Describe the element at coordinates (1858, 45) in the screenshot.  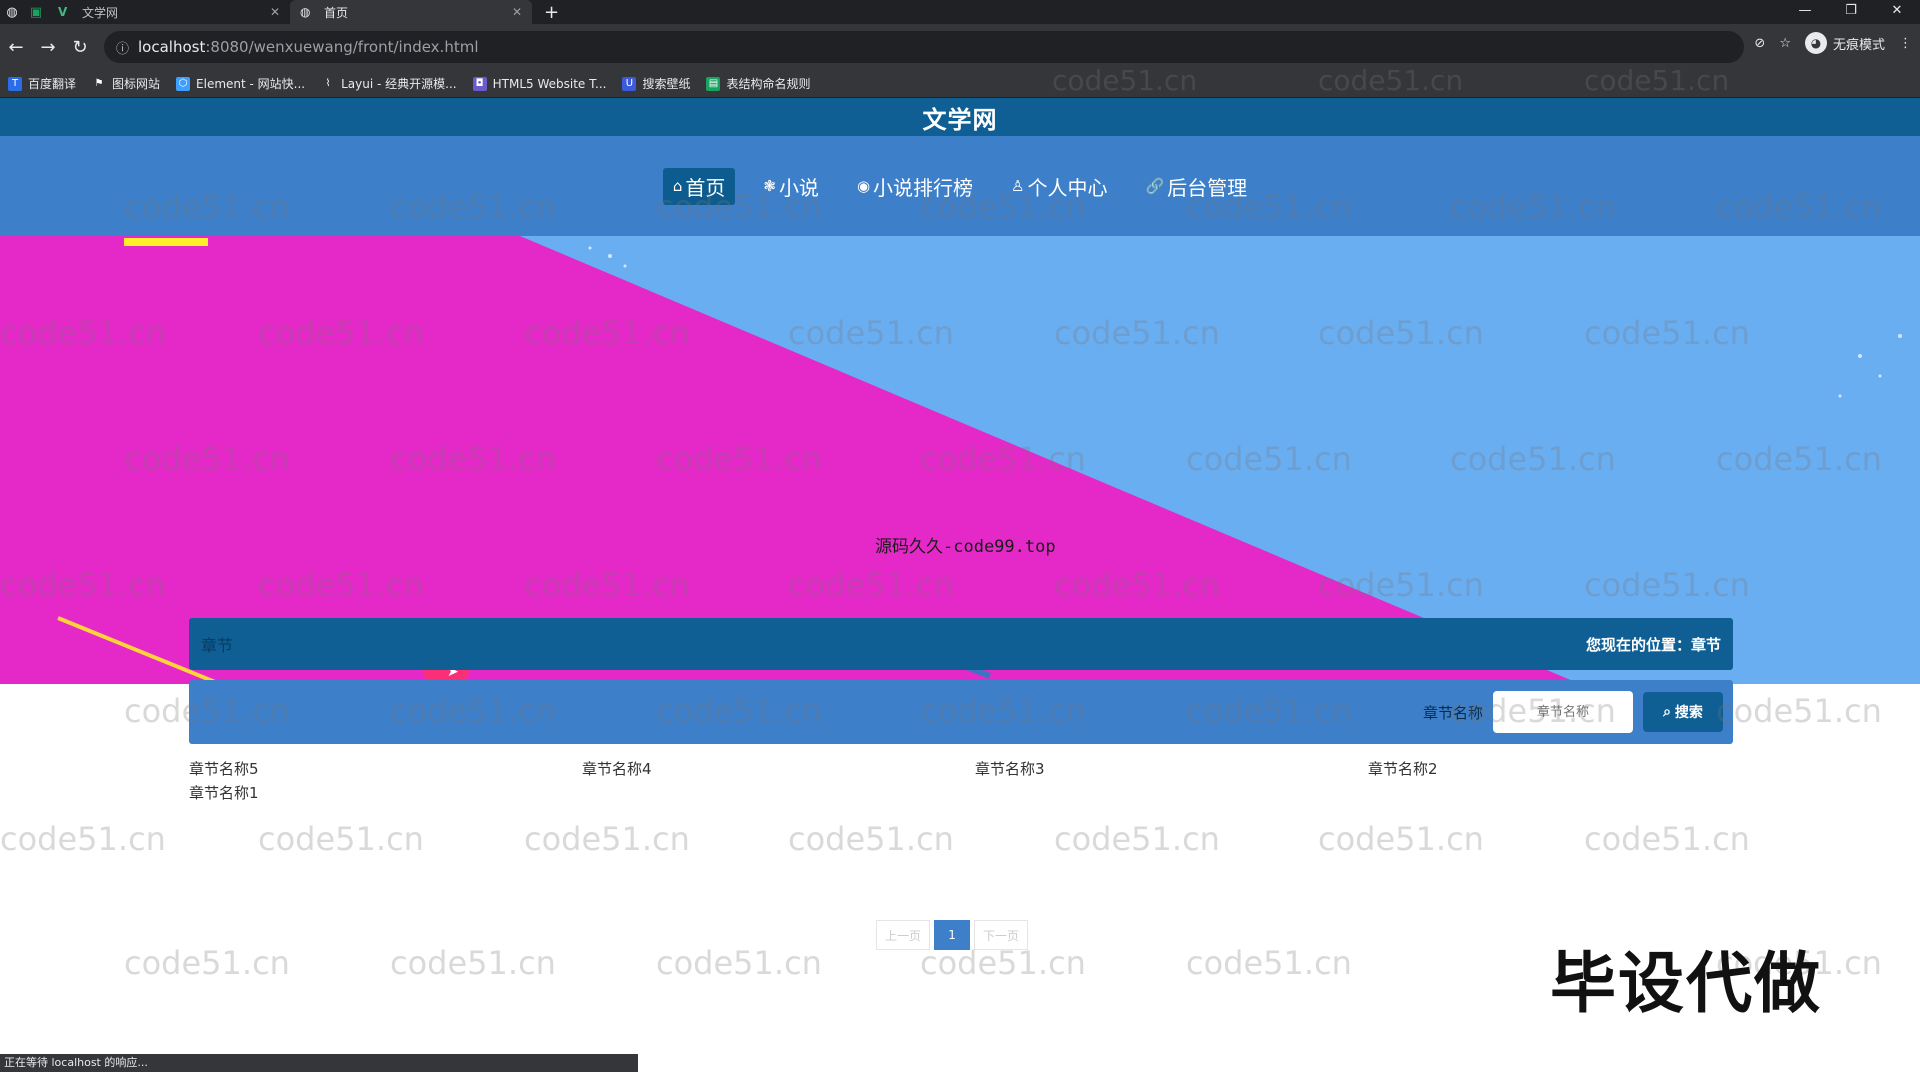
I see `incognito-label: 无痕模式` at that location.